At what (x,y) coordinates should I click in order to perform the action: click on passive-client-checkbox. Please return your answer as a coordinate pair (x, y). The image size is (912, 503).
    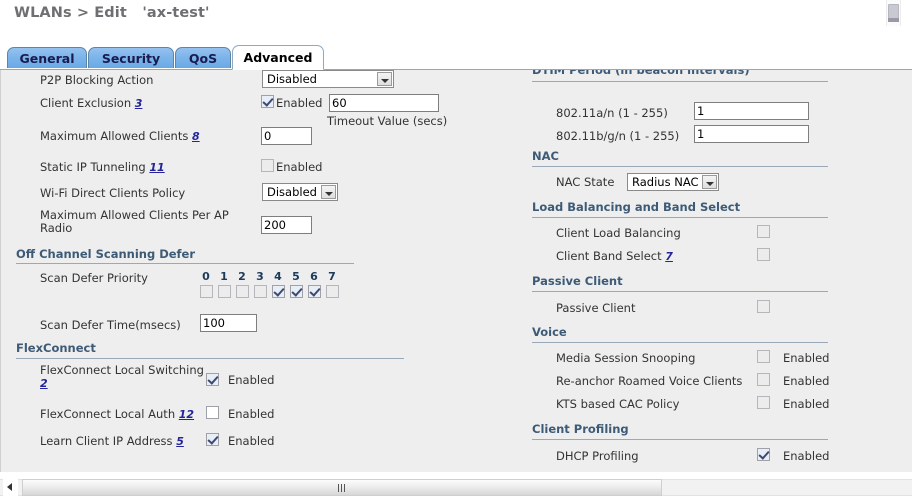
    Looking at the image, I should click on (763, 306).